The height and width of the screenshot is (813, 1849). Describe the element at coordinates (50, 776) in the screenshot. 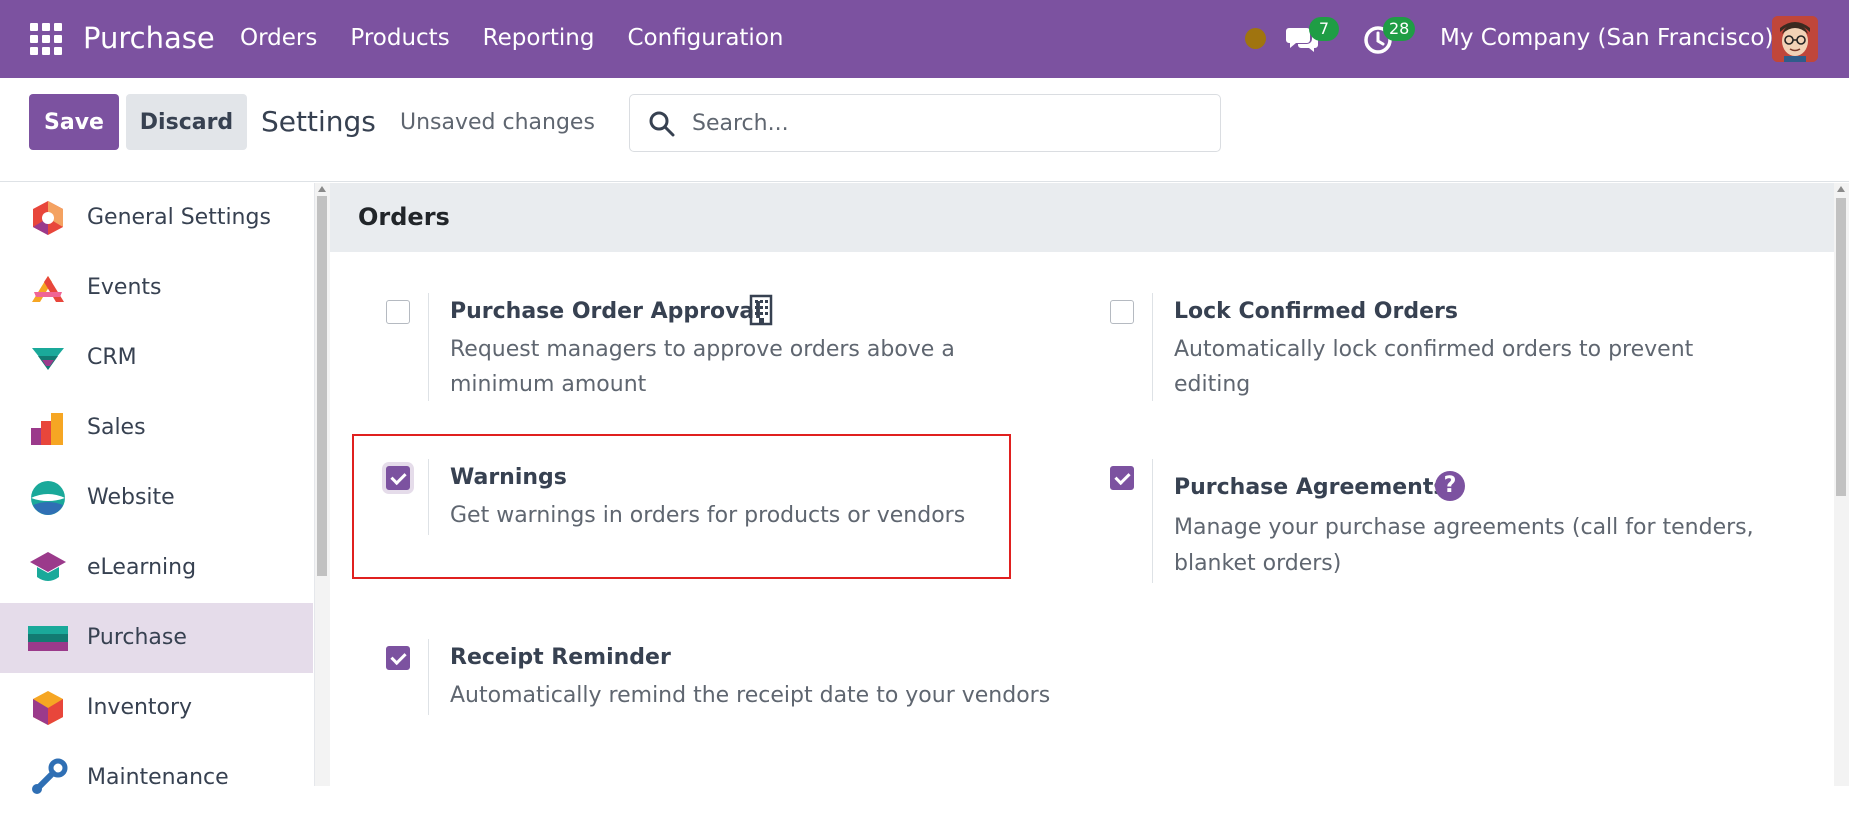

I see `maintenance-icon` at that location.